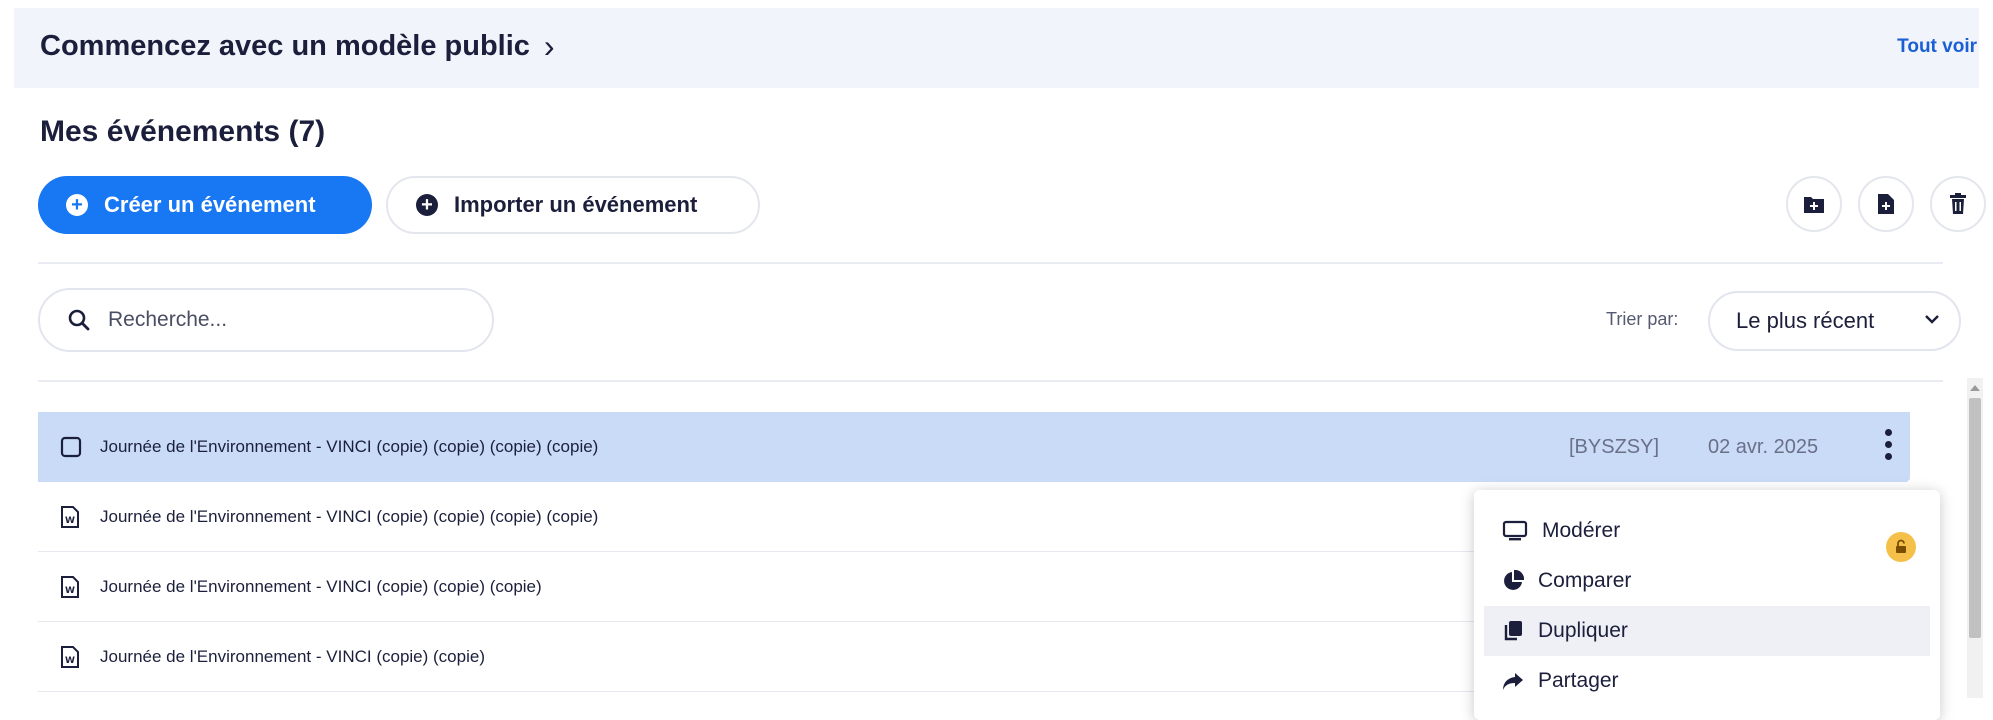 The height and width of the screenshot is (720, 1993). I want to click on menu-item-label: Comparer, so click(1585, 580).